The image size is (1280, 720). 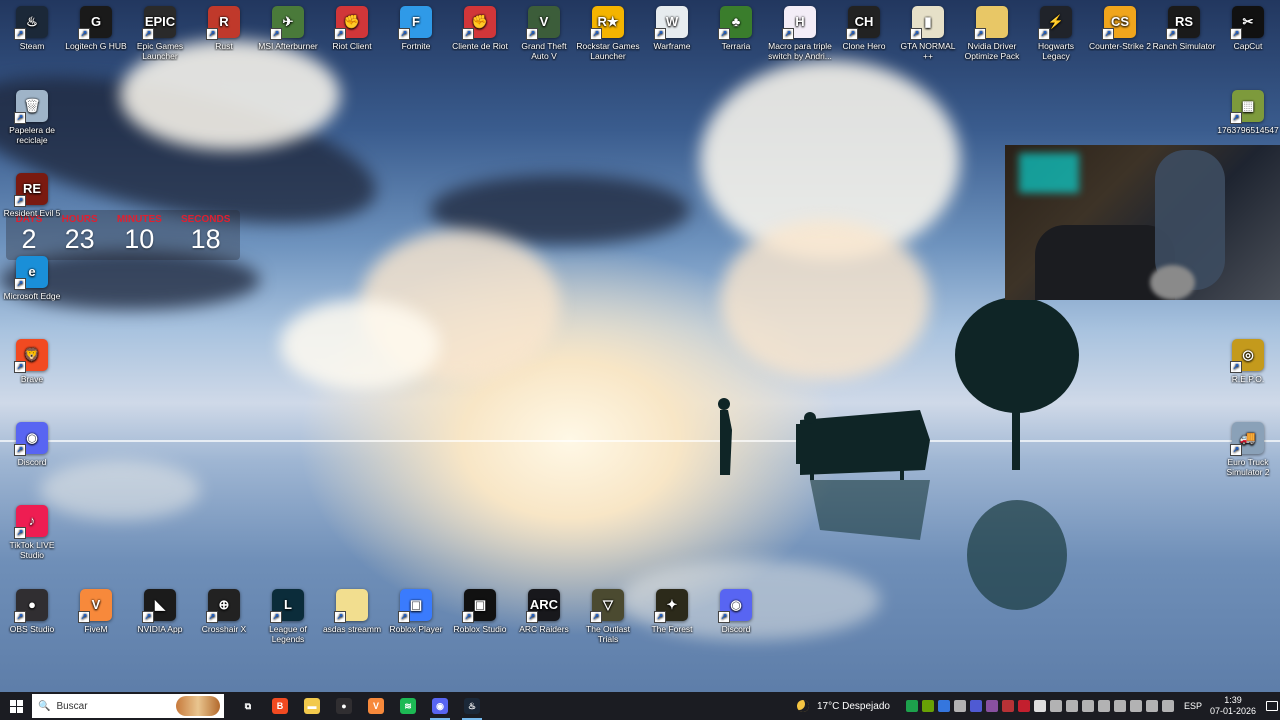 I want to click on desktop-icon-counter-strike-2: CS ↗ Counter-Strike 2, so click(x=1120, y=26).